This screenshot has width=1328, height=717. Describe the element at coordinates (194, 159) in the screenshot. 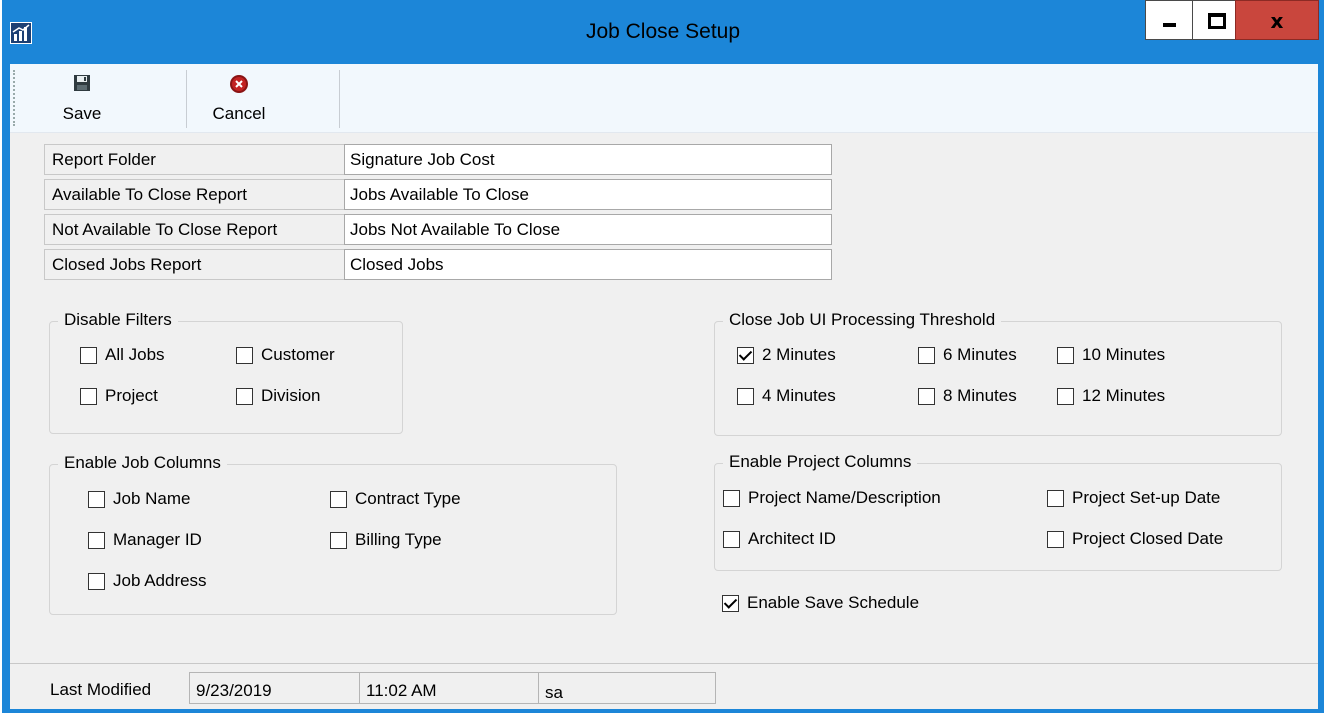

I see `field-label: Report Folder` at that location.